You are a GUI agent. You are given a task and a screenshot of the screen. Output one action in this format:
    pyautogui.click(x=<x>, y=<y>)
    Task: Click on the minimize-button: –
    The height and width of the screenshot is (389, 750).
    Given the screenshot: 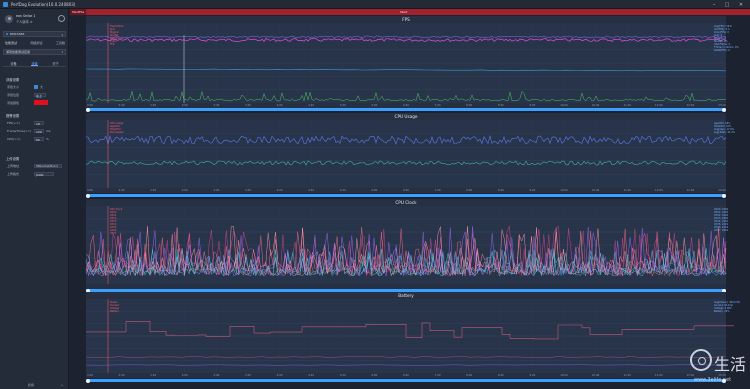 What is the action you would take?
    pyautogui.click(x=714, y=4)
    